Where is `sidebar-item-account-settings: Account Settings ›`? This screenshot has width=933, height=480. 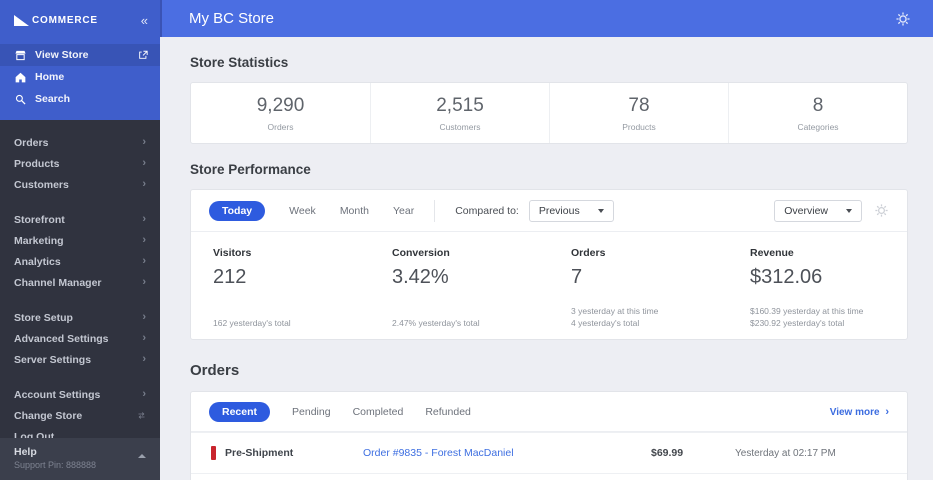
sidebar-item-account-settings: Account Settings › is located at coordinates (80, 394).